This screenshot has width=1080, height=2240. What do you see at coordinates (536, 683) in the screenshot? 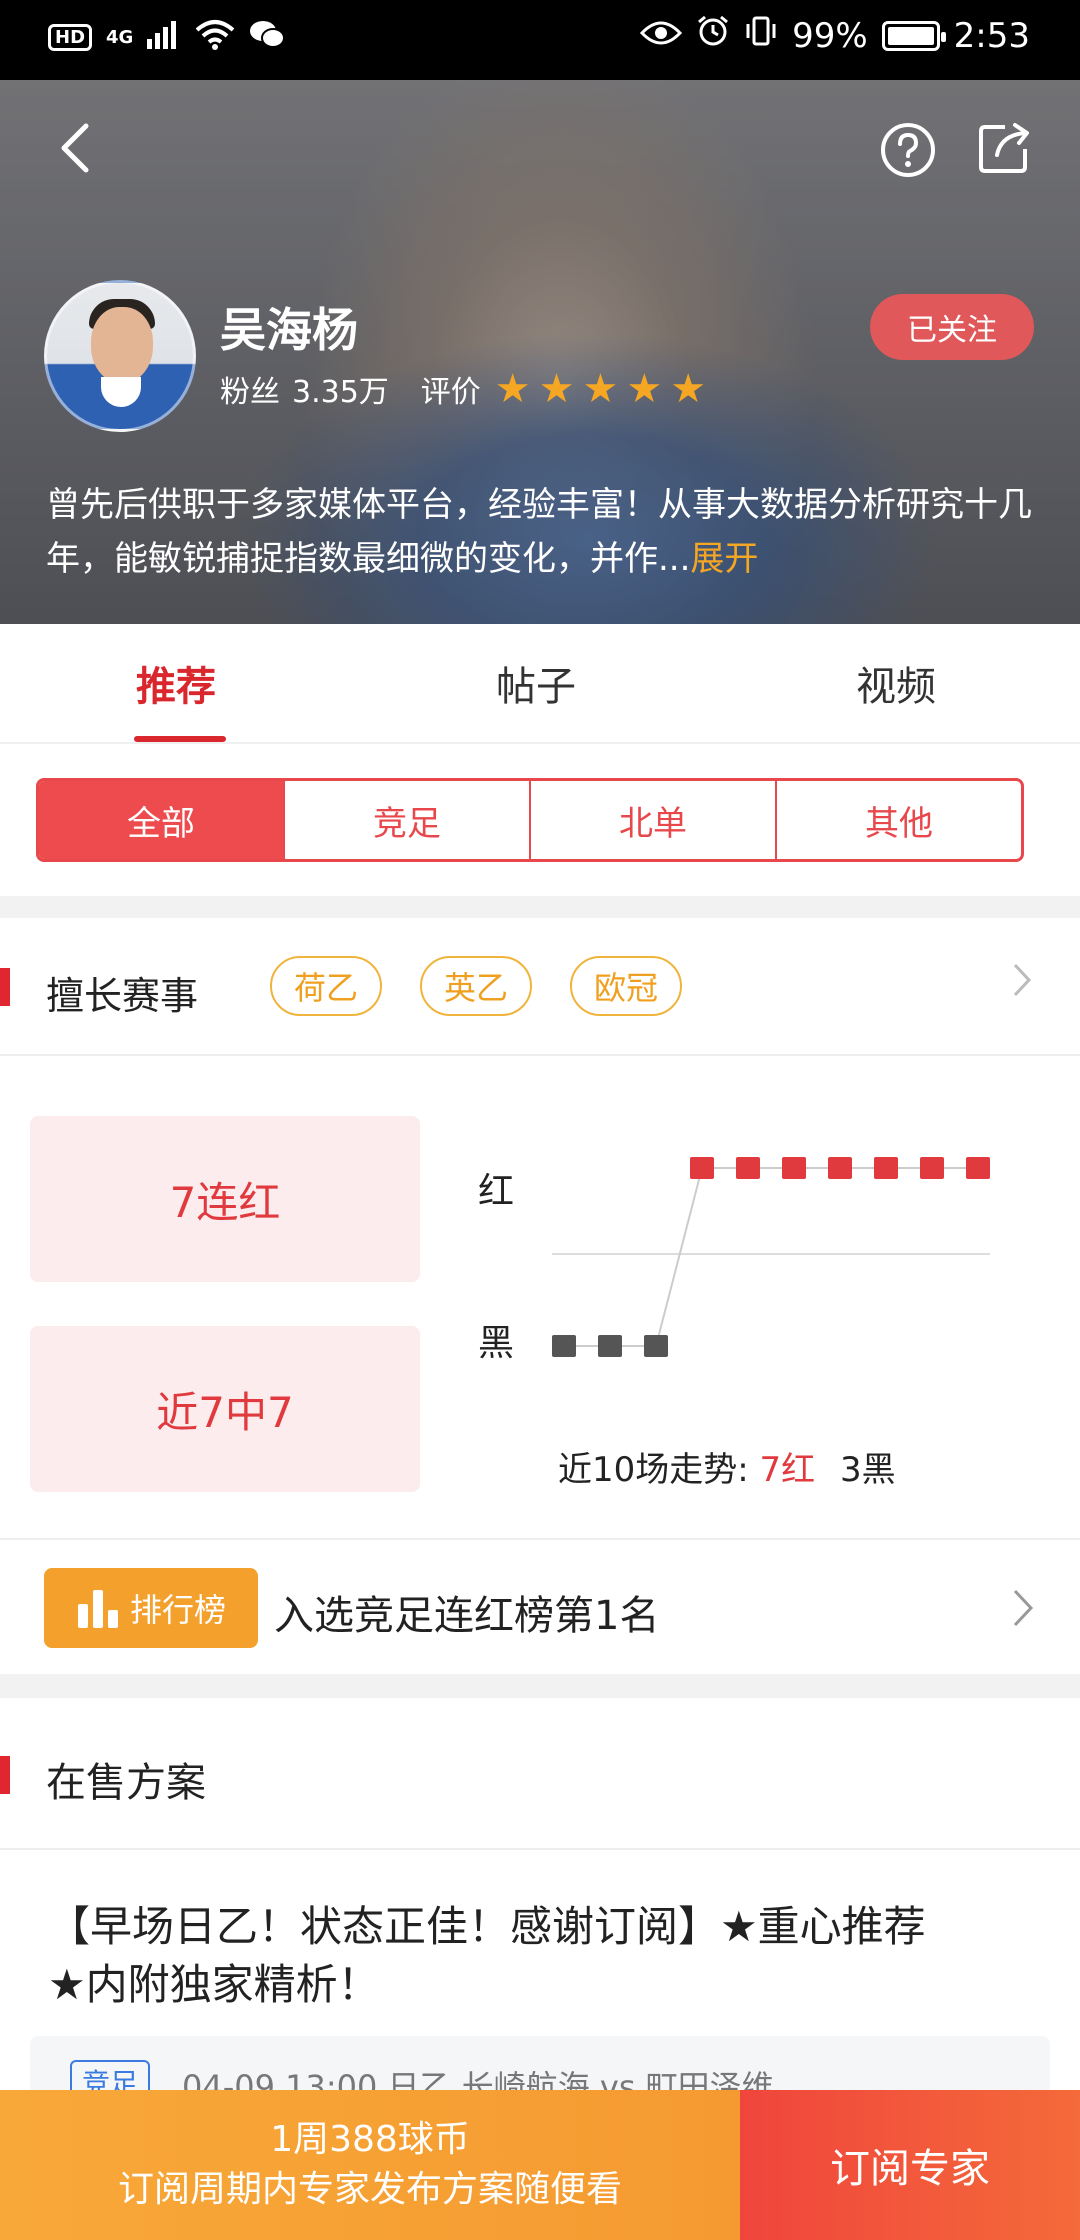
I see `tab-posts: 帖子` at bounding box center [536, 683].